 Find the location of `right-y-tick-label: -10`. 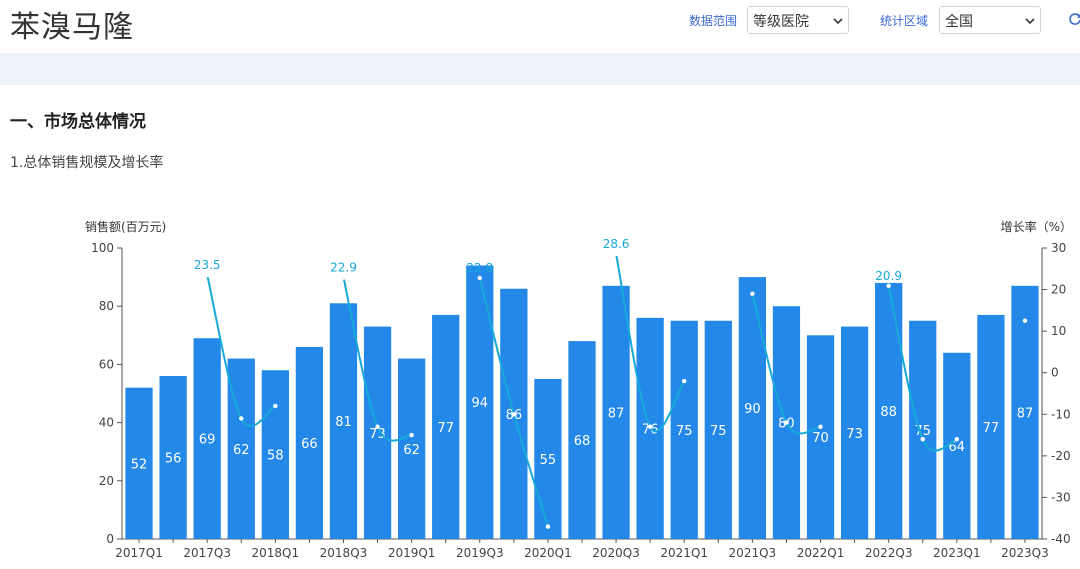

right-y-tick-label: -10 is located at coordinates (1061, 414).